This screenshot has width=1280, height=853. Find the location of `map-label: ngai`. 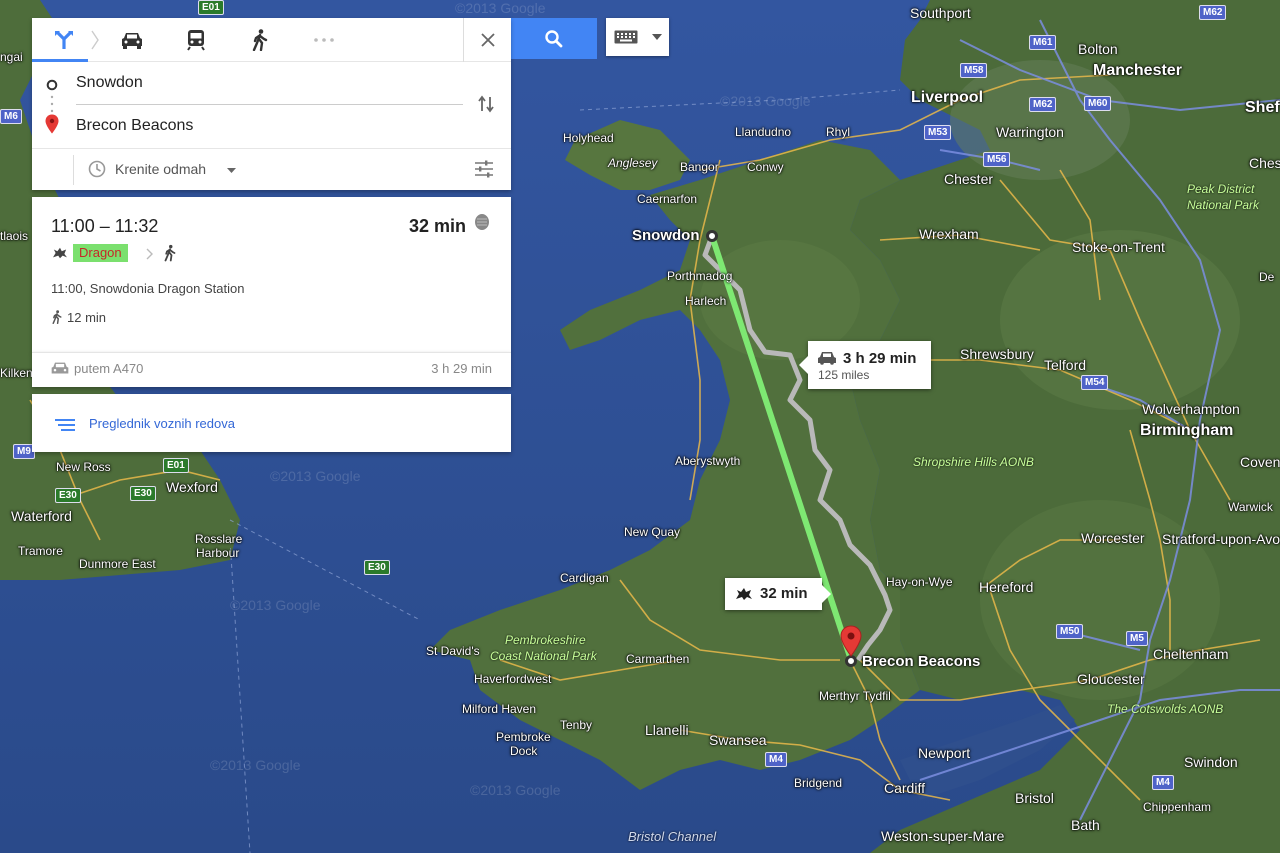

map-label: ngai is located at coordinates (11, 57).